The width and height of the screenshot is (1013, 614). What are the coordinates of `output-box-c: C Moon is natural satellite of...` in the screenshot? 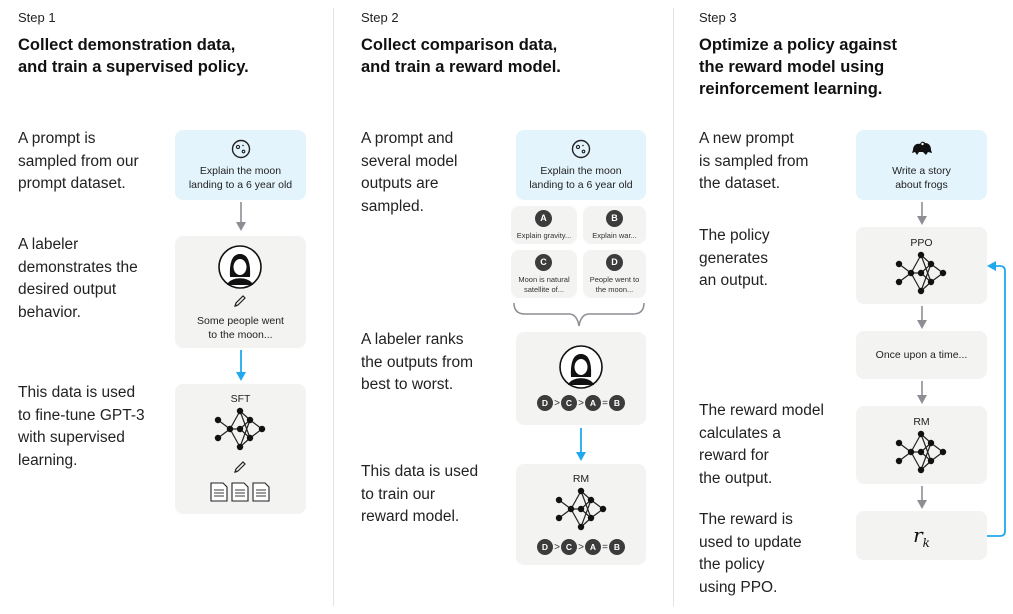 It's located at (544, 274).